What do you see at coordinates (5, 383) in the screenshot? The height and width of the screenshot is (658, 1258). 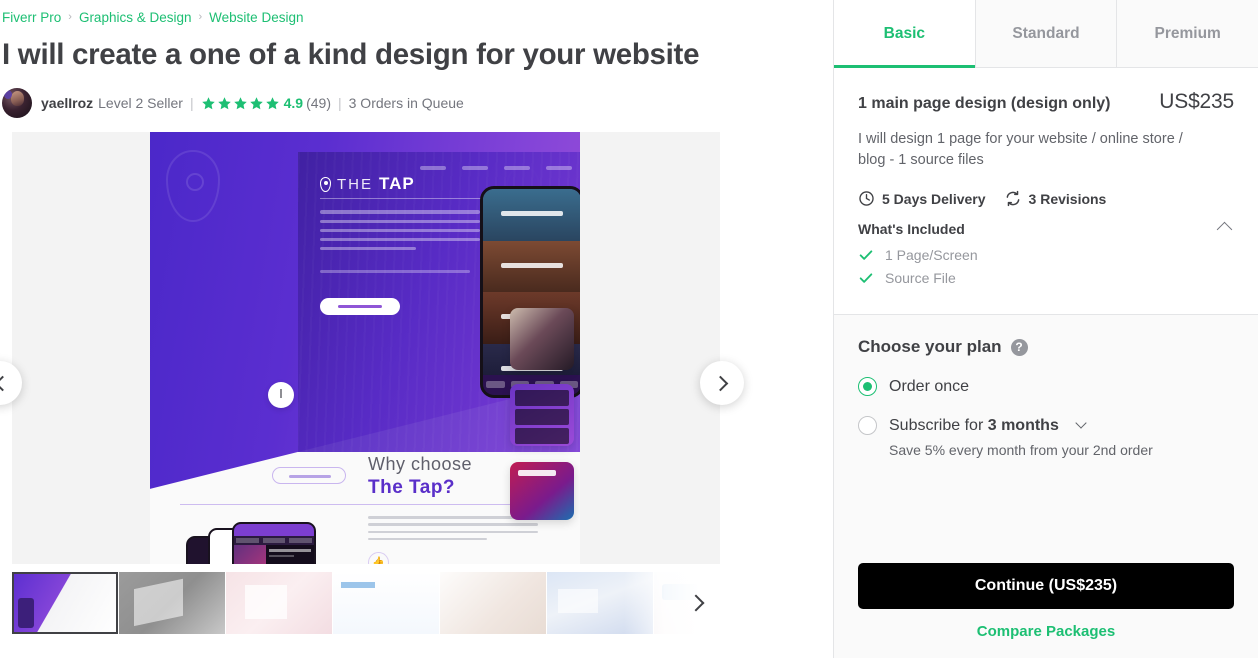 I see `chevron-left-icon` at bounding box center [5, 383].